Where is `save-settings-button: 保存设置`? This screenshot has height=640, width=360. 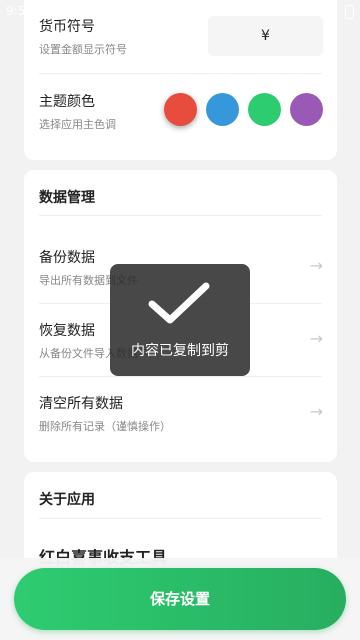 save-settings-button: 保存设置 is located at coordinates (180, 599).